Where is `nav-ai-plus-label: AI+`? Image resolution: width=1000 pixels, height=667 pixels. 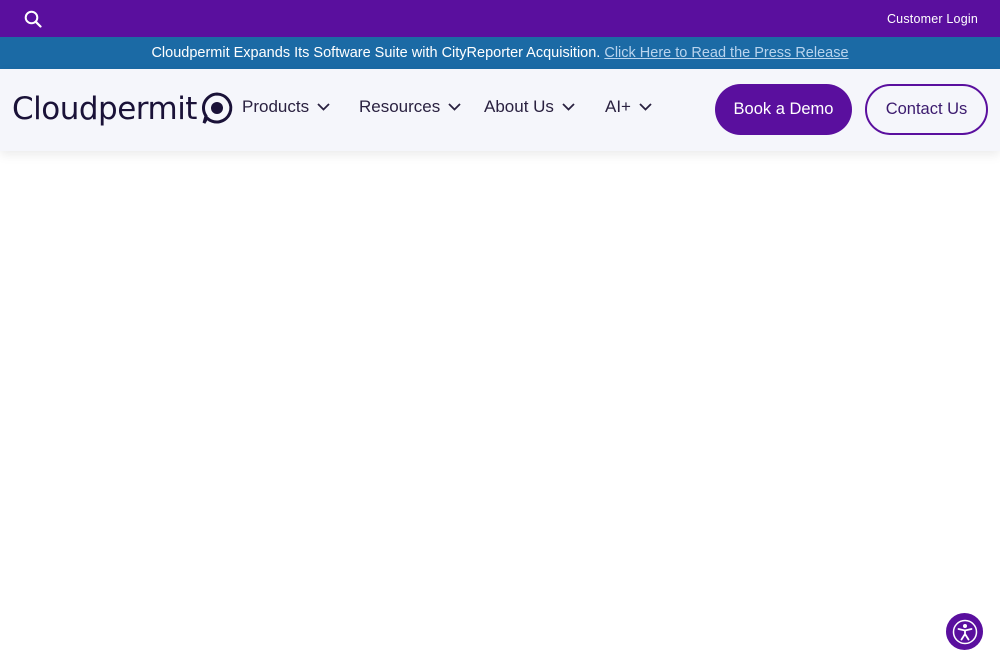 nav-ai-plus-label: AI+ is located at coordinates (618, 106).